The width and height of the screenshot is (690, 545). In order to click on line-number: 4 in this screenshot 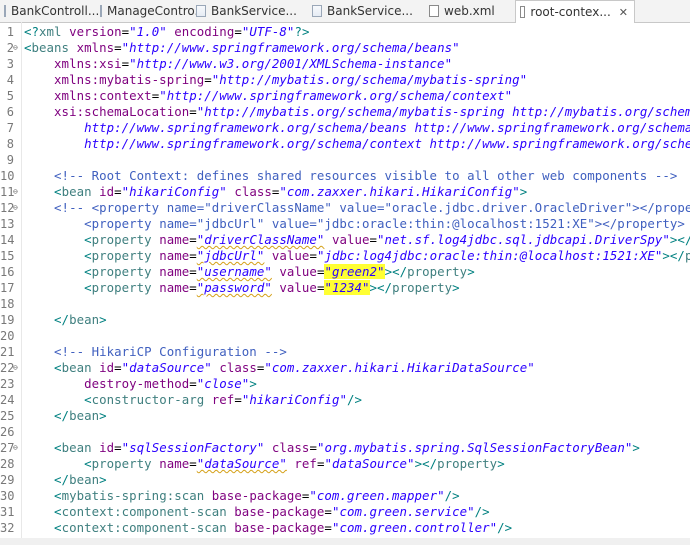, I will do `click(10, 80)`.